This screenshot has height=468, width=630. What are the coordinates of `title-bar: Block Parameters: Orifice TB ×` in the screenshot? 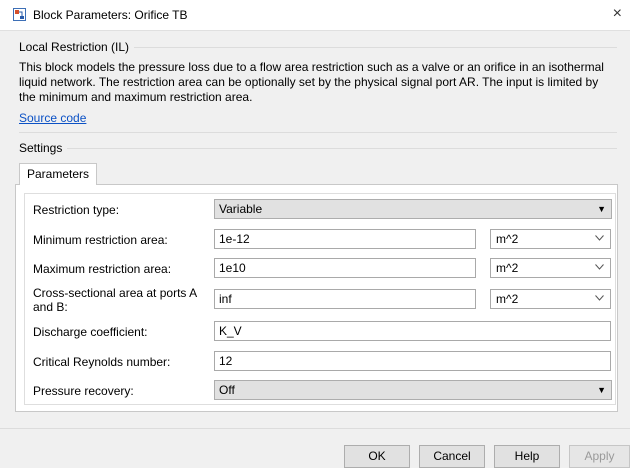 It's located at (315, 15).